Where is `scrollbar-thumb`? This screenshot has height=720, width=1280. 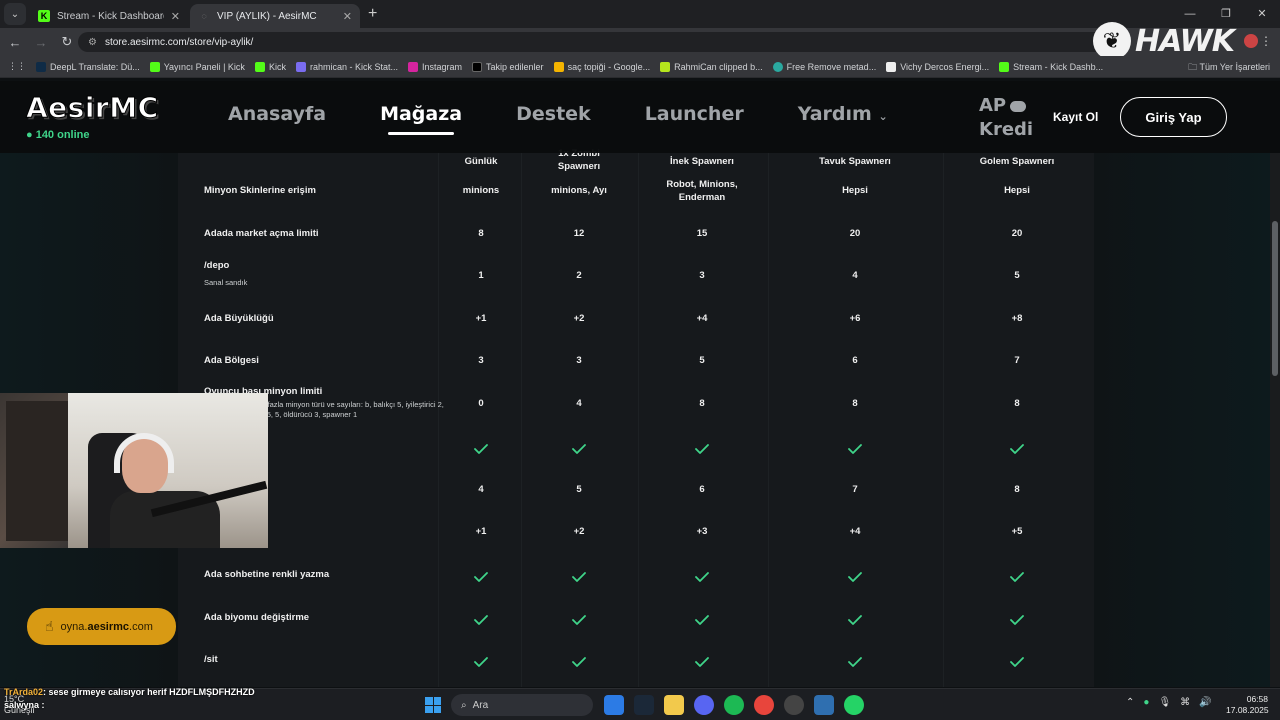 scrollbar-thumb is located at coordinates (1275, 298).